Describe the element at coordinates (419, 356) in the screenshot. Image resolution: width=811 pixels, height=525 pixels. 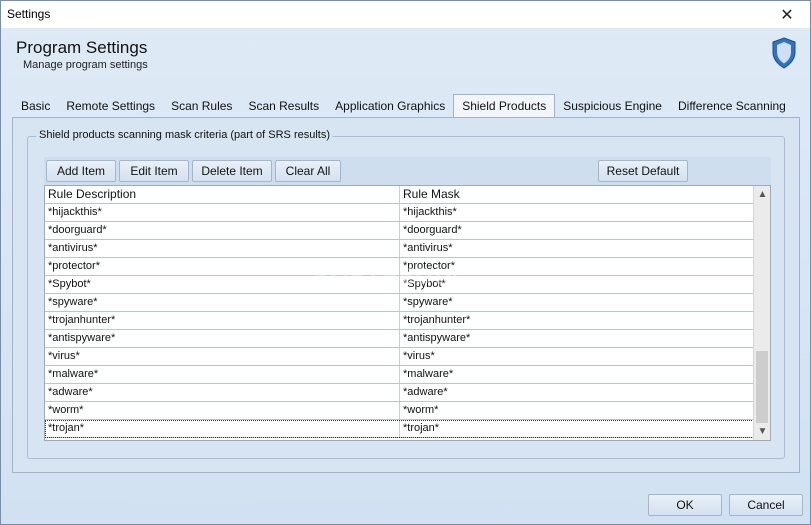
I see `cell-rule-mask: *virus*` at that location.